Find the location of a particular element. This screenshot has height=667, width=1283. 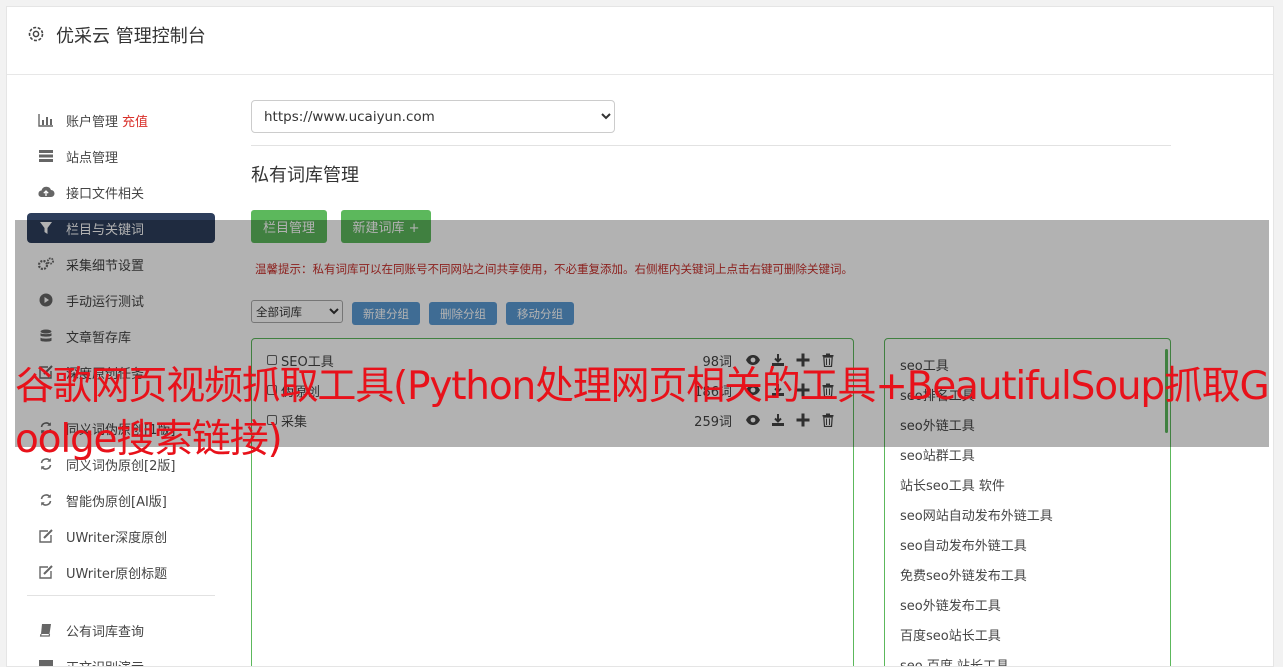

sidebar-item-public-library: 公有词库查询 is located at coordinates (121, 630).